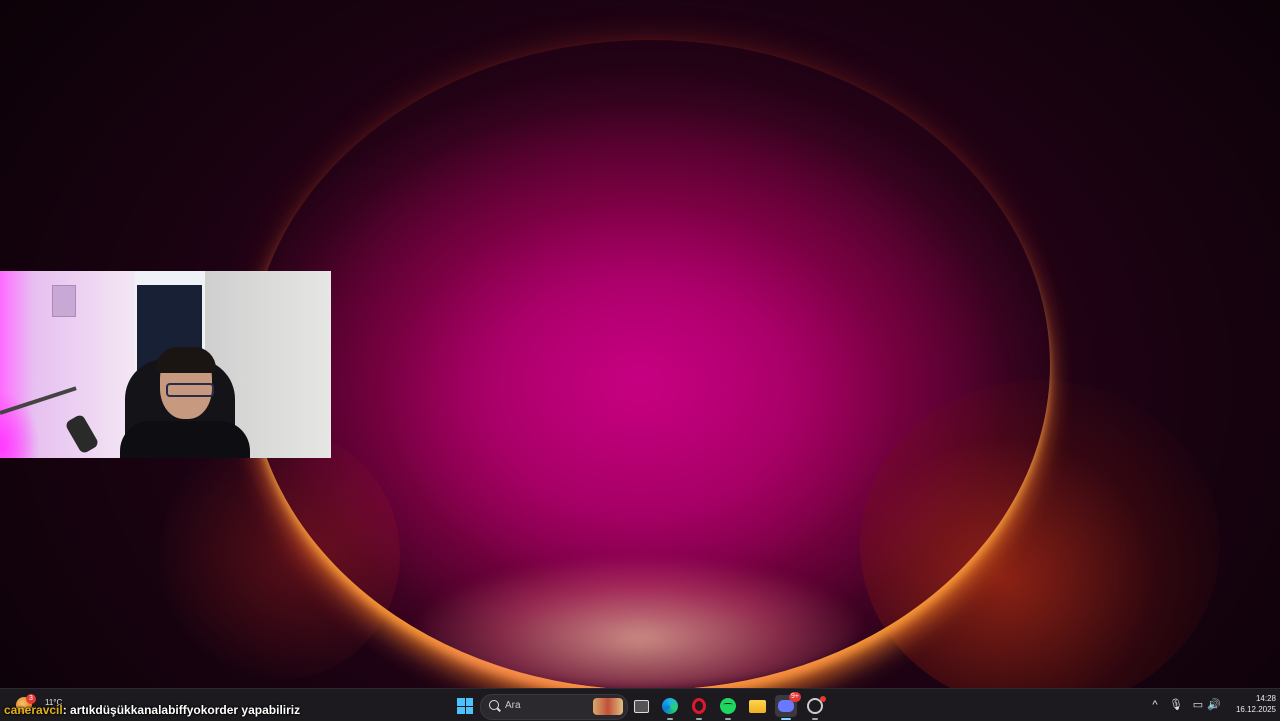  Describe the element at coordinates (608, 706) in the screenshot. I see `search-highlight-image` at that location.